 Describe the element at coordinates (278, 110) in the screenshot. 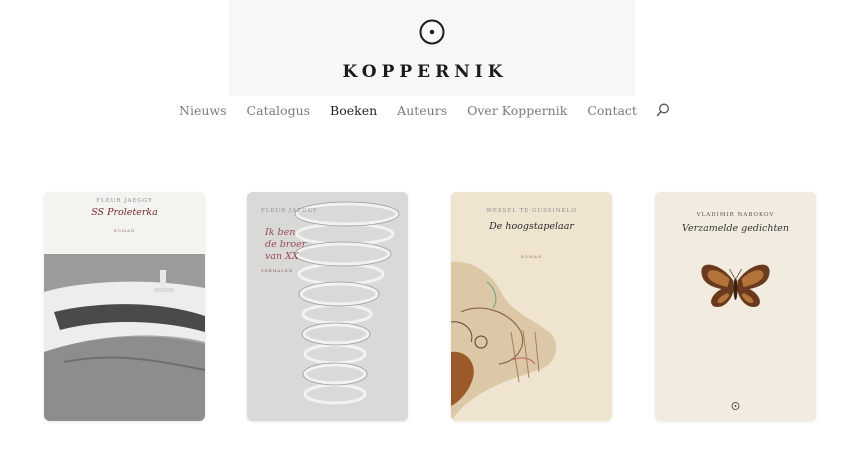

I see `nav-item-catalogus: Catalogus` at that location.